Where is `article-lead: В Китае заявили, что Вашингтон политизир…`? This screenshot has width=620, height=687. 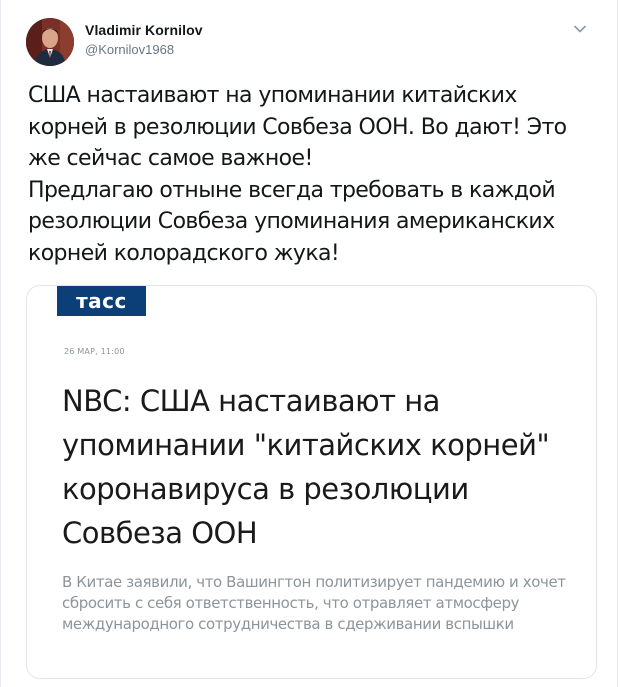 article-lead: В Китае заявили, что Вашингтон политизир… is located at coordinates (314, 603).